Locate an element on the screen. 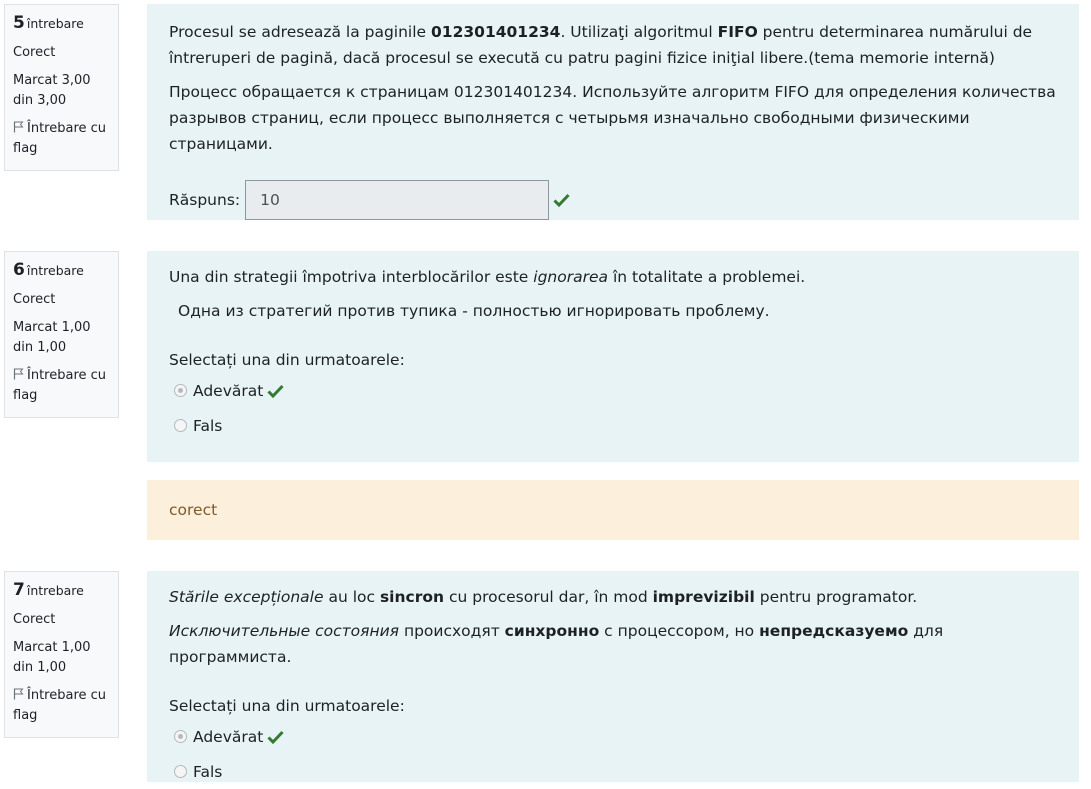  question-number: 6 is located at coordinates (19, 270).